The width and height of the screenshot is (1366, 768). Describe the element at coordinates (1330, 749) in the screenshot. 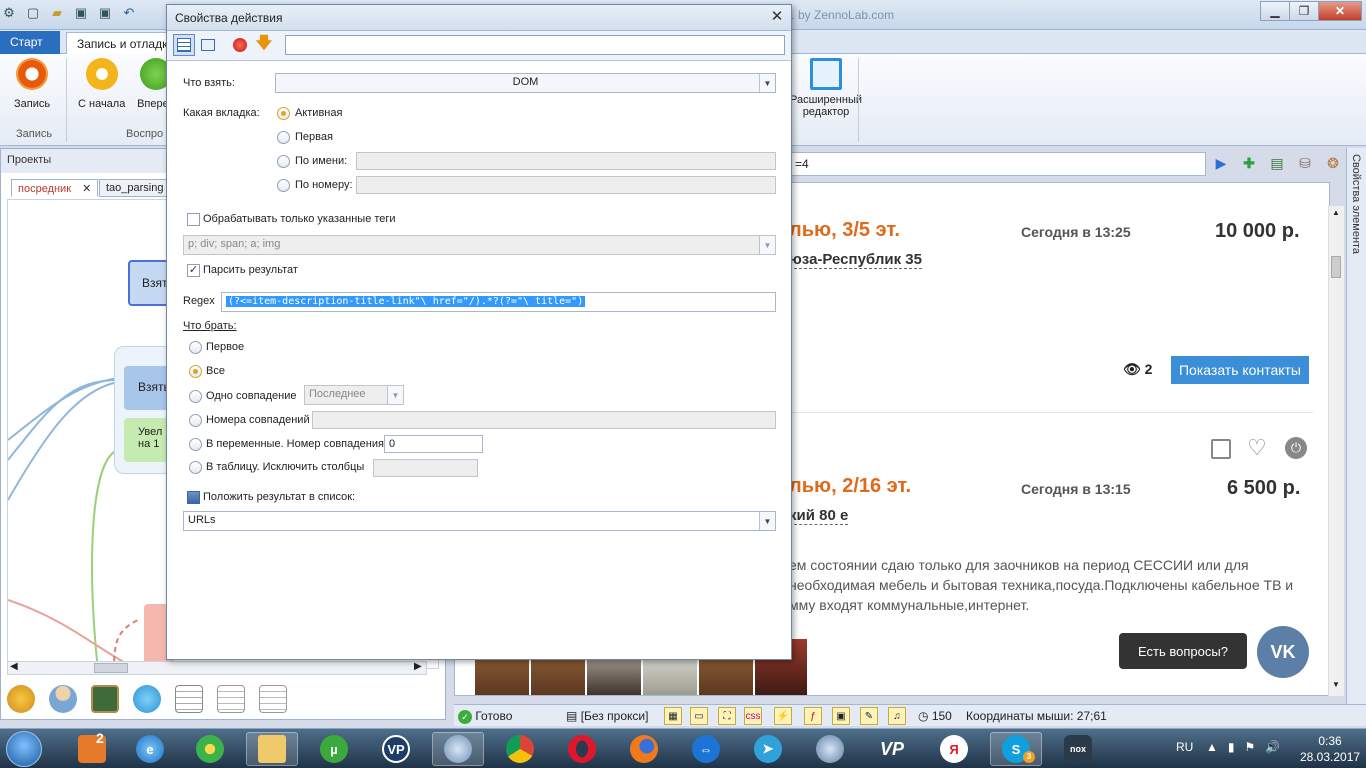

I see `clock: 0:36 28.03.2017` at that location.